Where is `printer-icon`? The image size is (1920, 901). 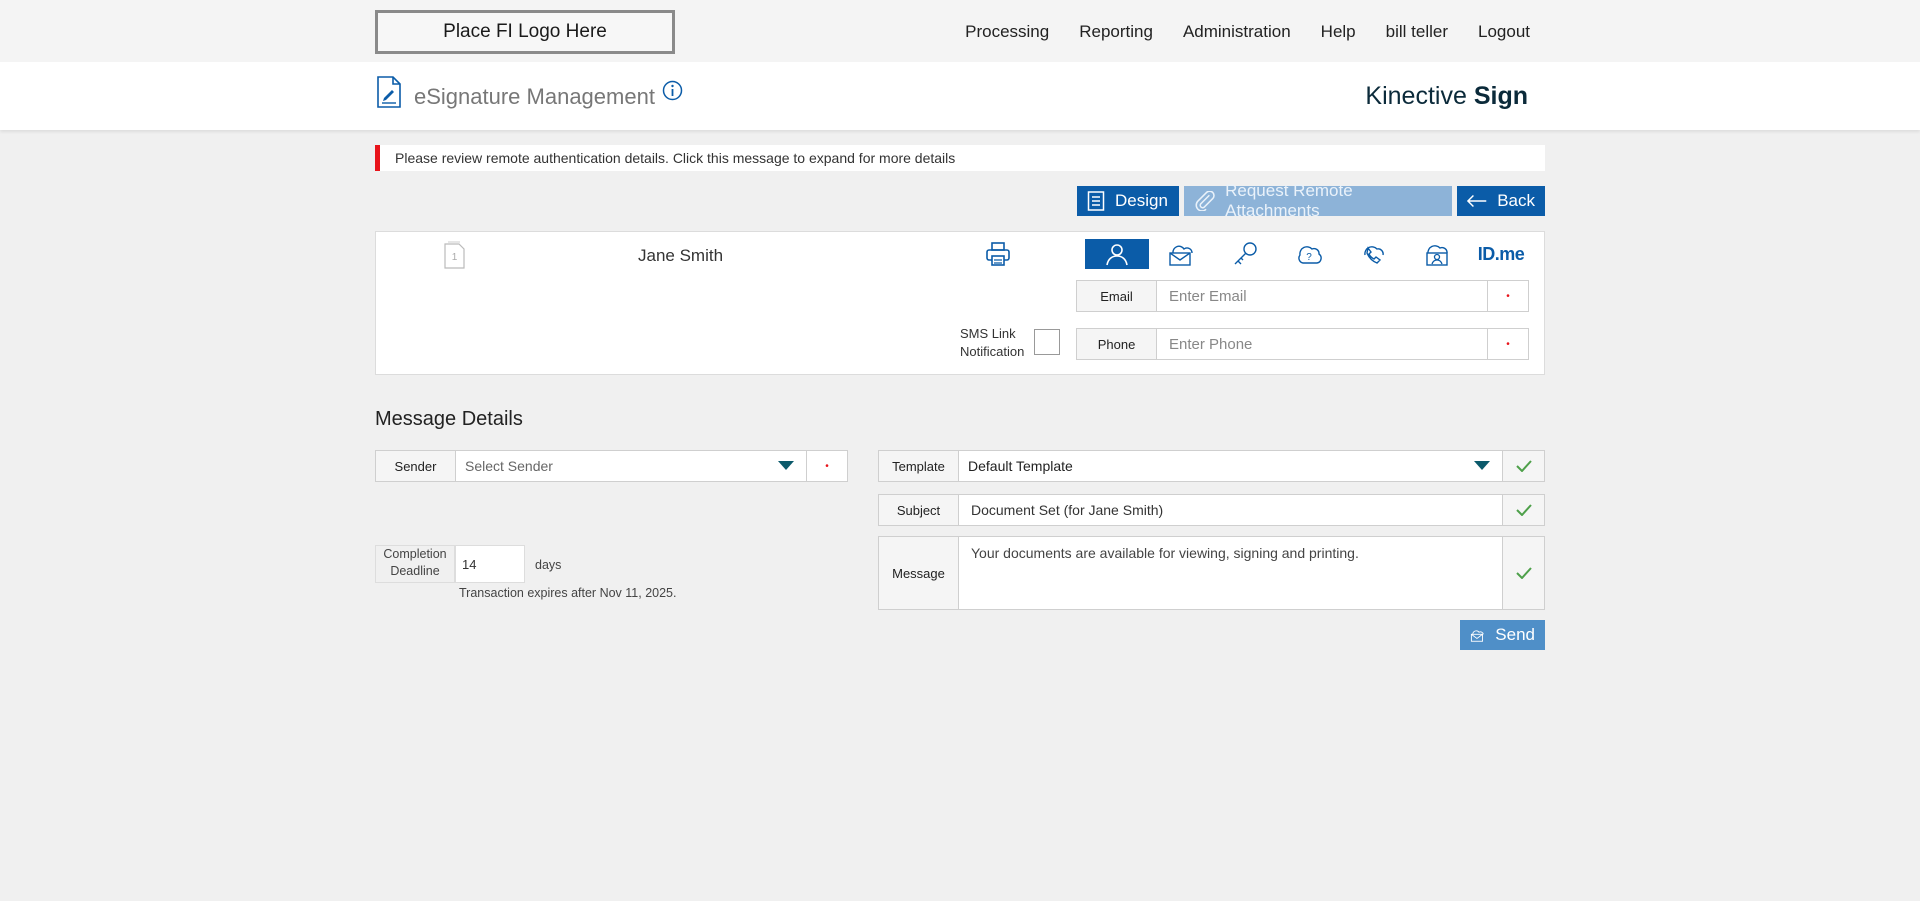 printer-icon is located at coordinates (998, 256).